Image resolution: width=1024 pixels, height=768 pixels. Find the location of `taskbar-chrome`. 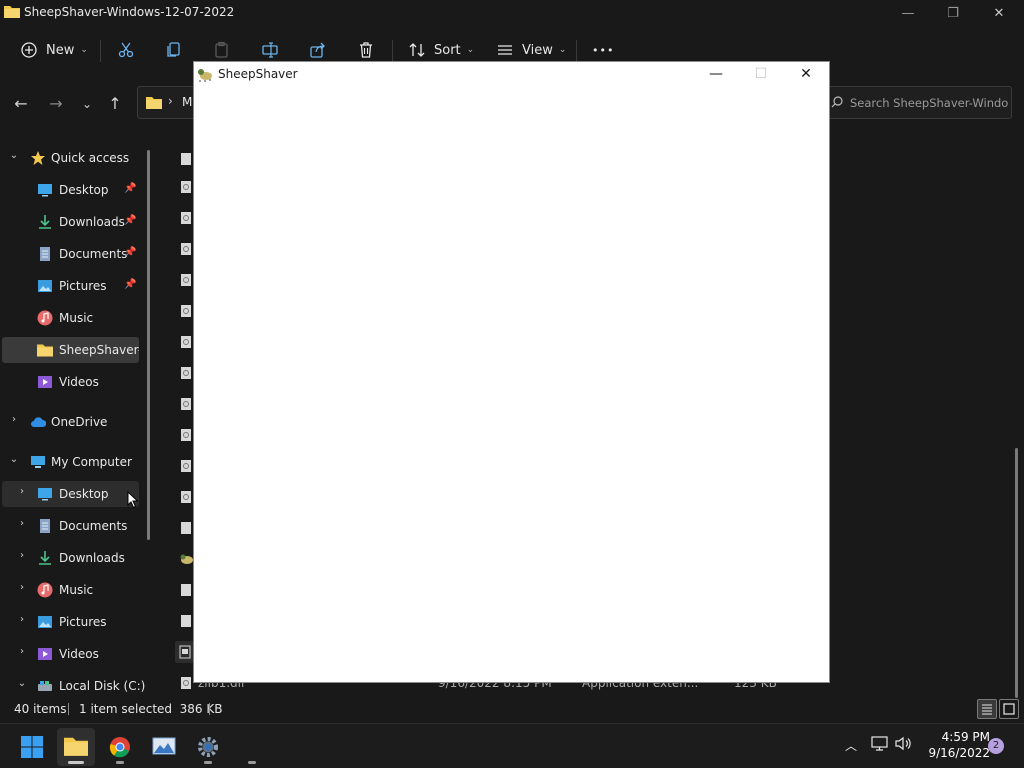

taskbar-chrome is located at coordinates (120, 747).